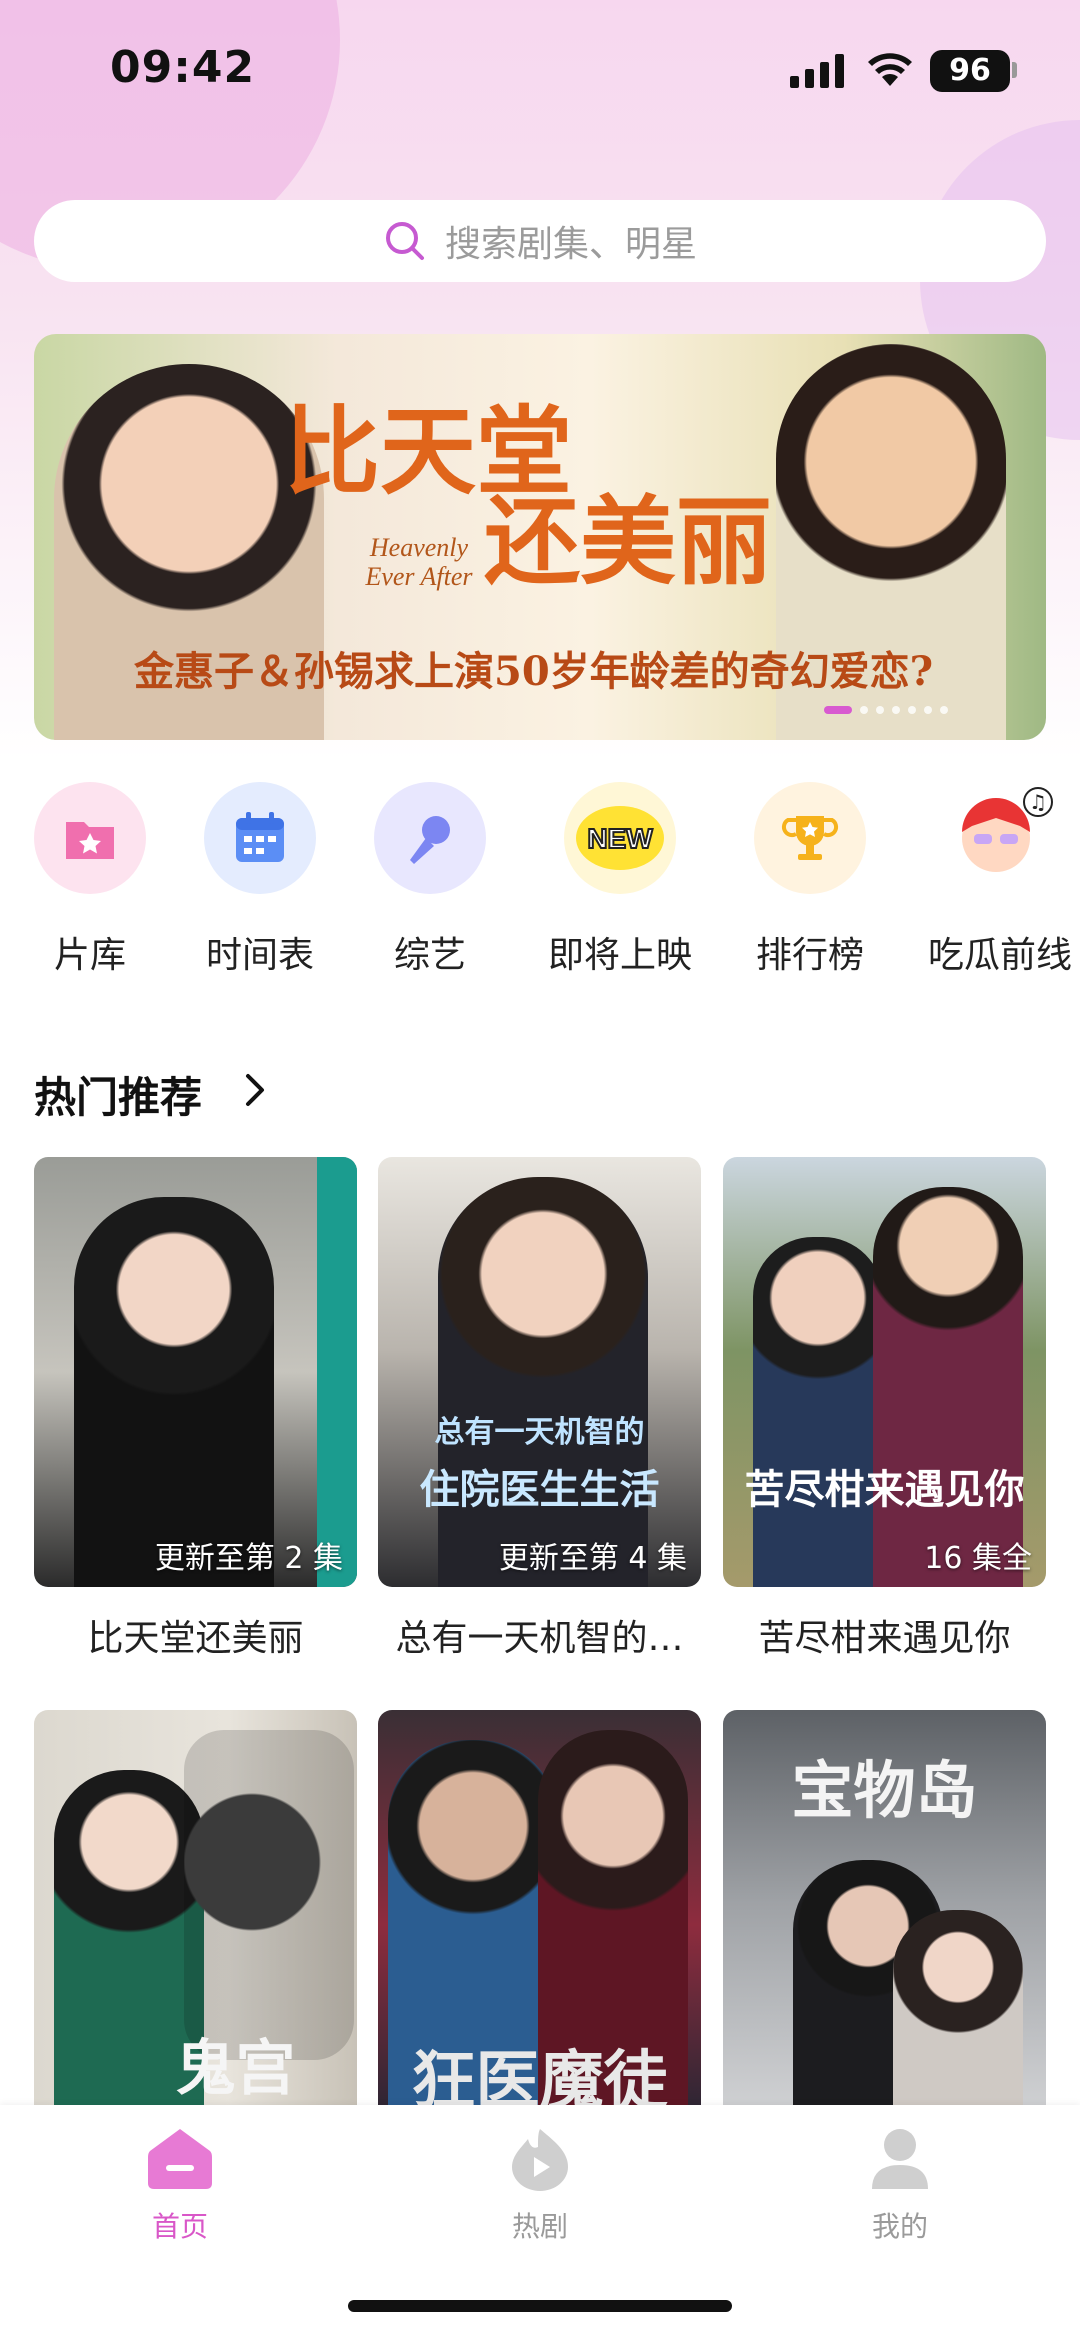 Image resolution: width=1080 pixels, height=2337 pixels. I want to click on poster-text: 宝物岛, so click(884, 1790).